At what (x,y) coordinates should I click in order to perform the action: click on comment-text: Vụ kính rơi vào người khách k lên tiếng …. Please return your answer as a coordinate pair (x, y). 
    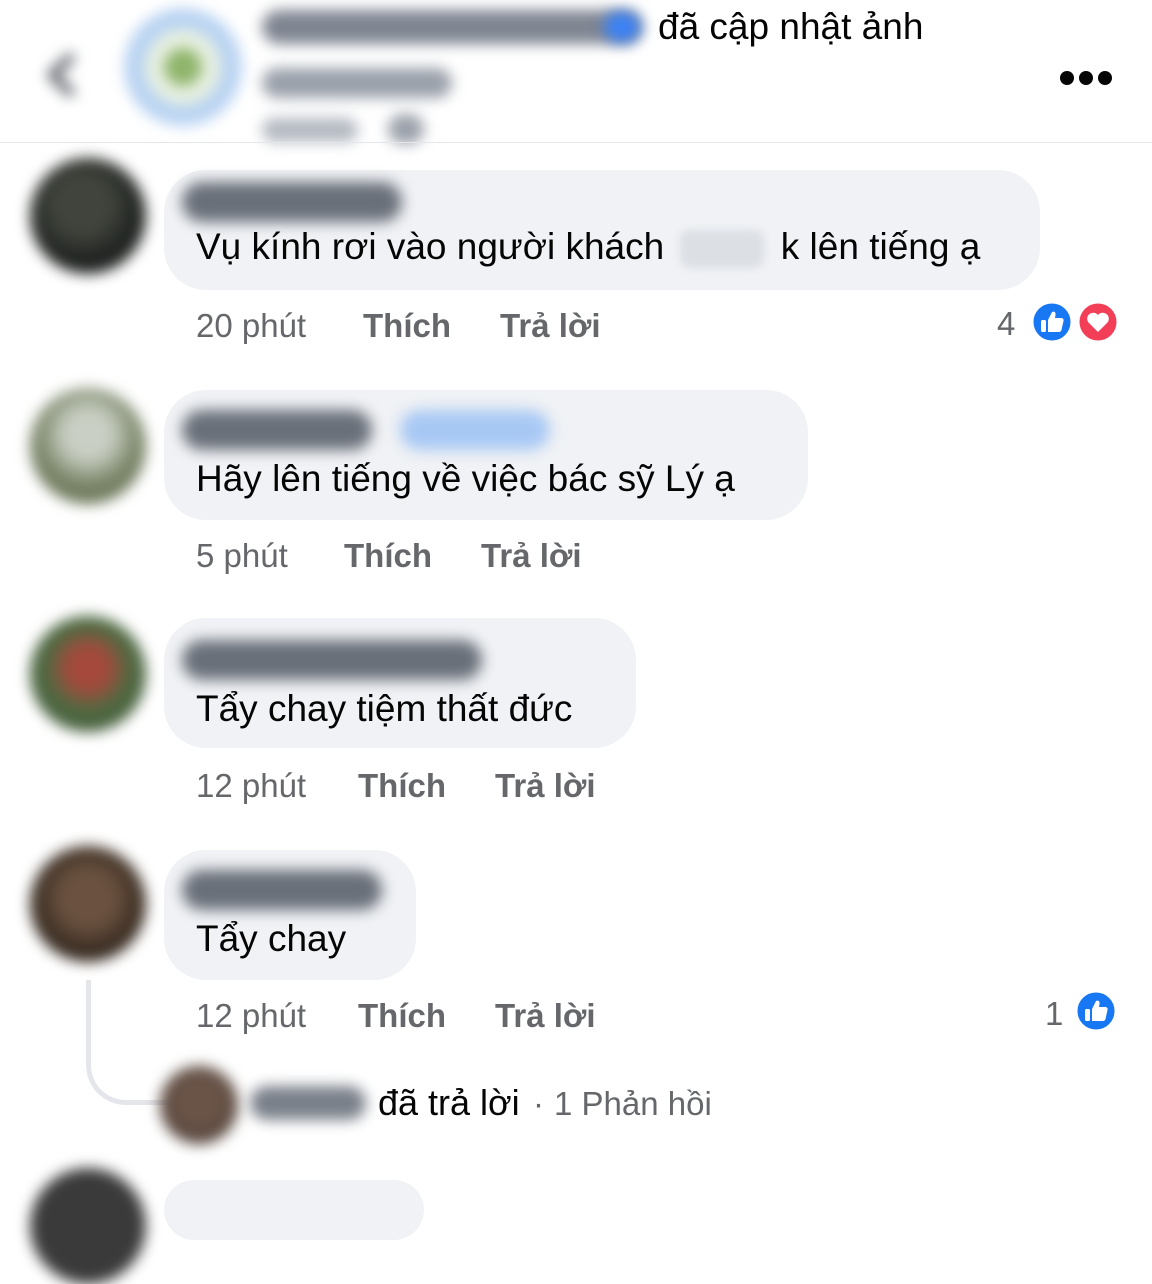
    Looking at the image, I should click on (588, 247).